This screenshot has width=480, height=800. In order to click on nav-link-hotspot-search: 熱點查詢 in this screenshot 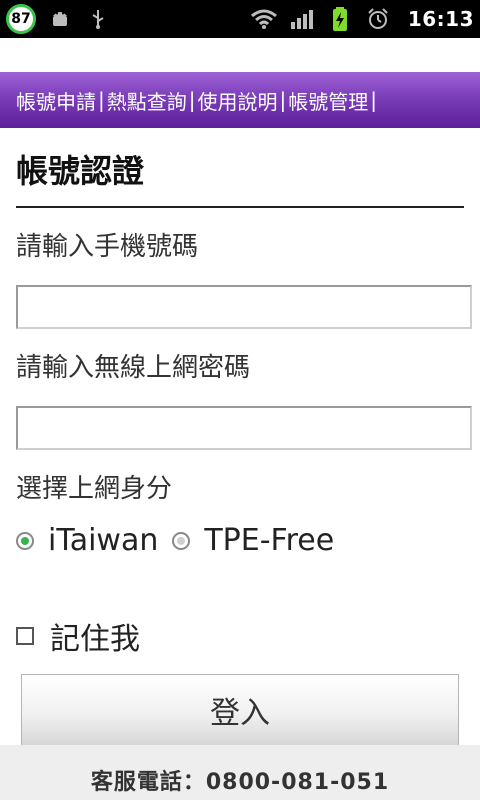, I will do `click(147, 100)`.